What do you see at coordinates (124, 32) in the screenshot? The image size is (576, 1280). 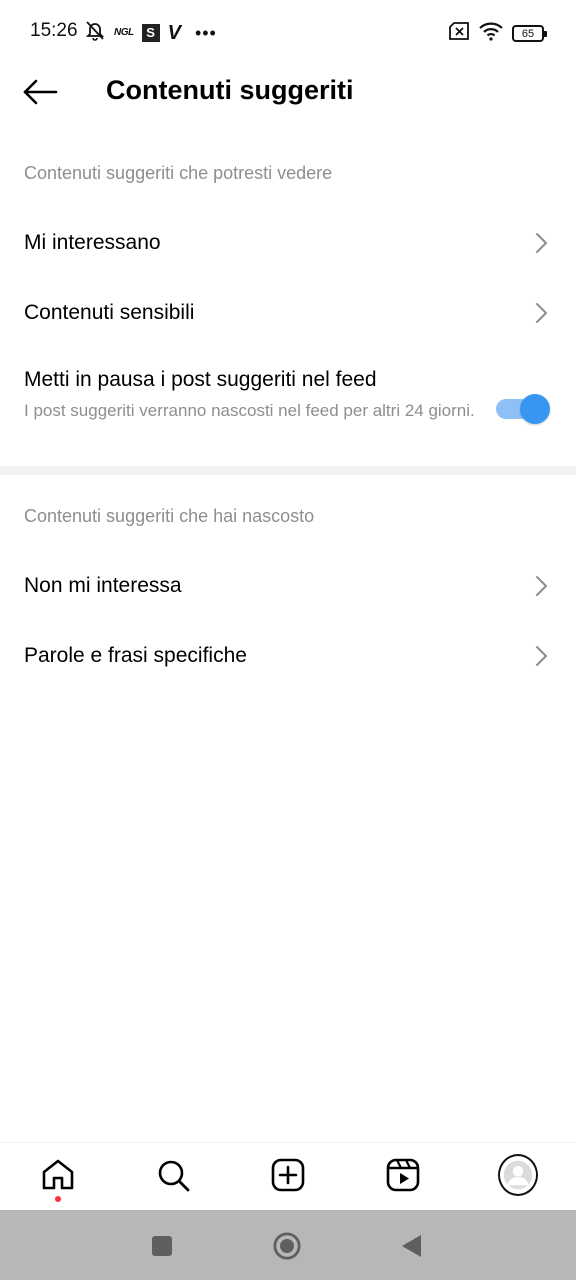 I see `ngl-icon: NGL` at bounding box center [124, 32].